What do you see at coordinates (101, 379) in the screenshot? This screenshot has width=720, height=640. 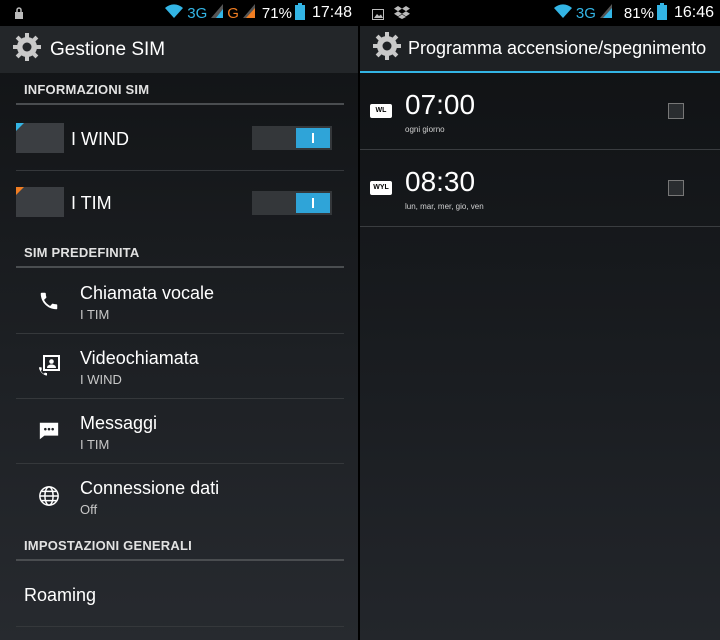 I see `pref-value: I WIND` at bounding box center [101, 379].